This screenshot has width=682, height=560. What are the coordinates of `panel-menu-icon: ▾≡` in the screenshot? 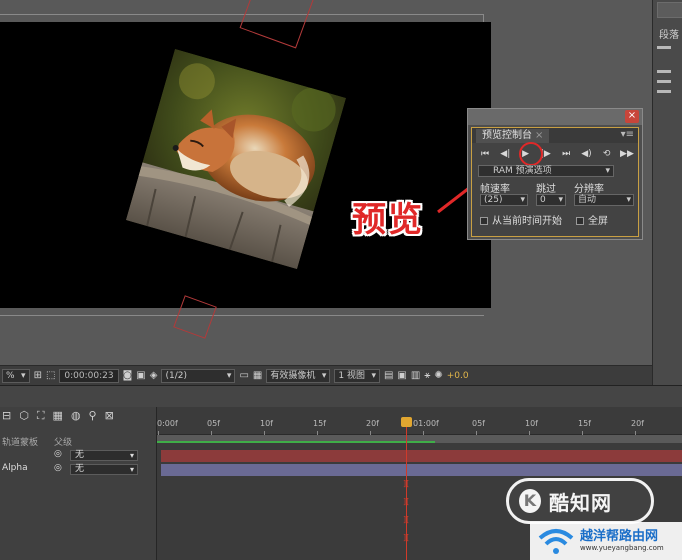 It's located at (627, 134).